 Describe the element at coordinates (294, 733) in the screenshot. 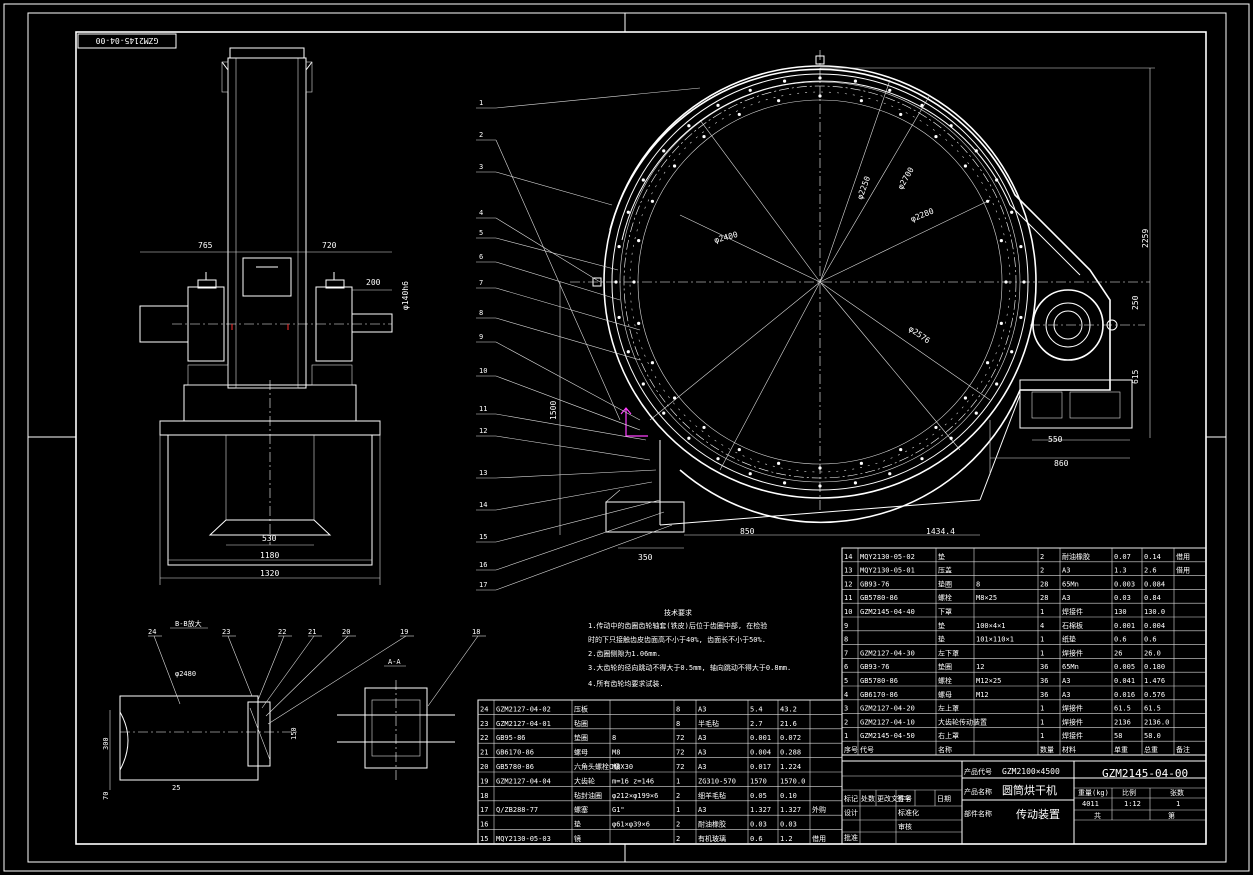

I see `svg-text: 150` at that location.